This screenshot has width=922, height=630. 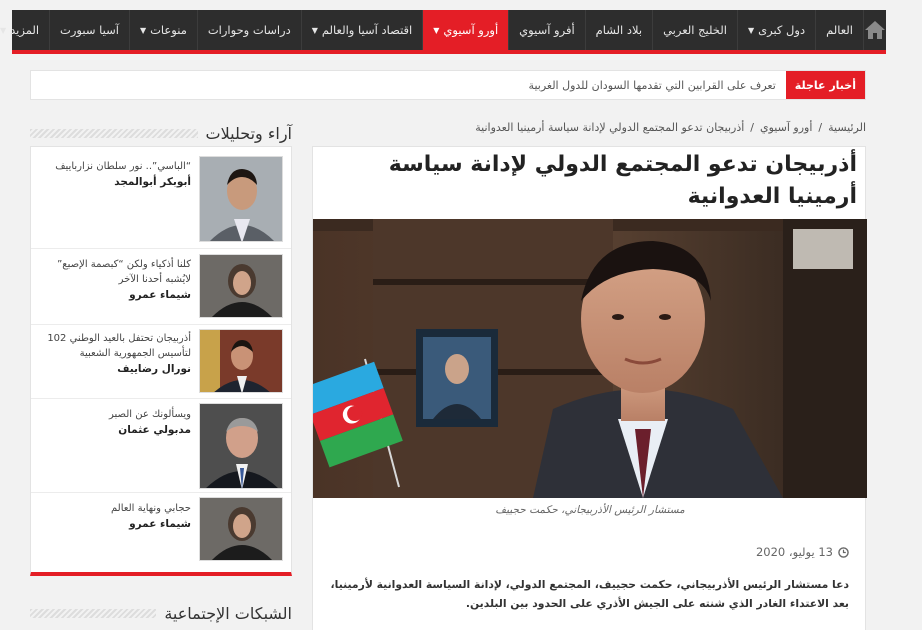 I want to click on date-text: 13 يوليو، 2020, so click(x=794, y=552).